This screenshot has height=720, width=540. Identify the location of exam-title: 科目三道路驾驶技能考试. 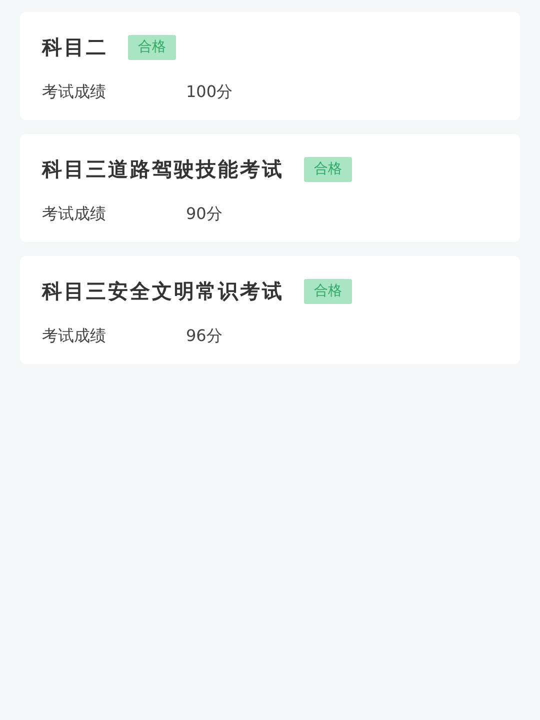
(163, 169).